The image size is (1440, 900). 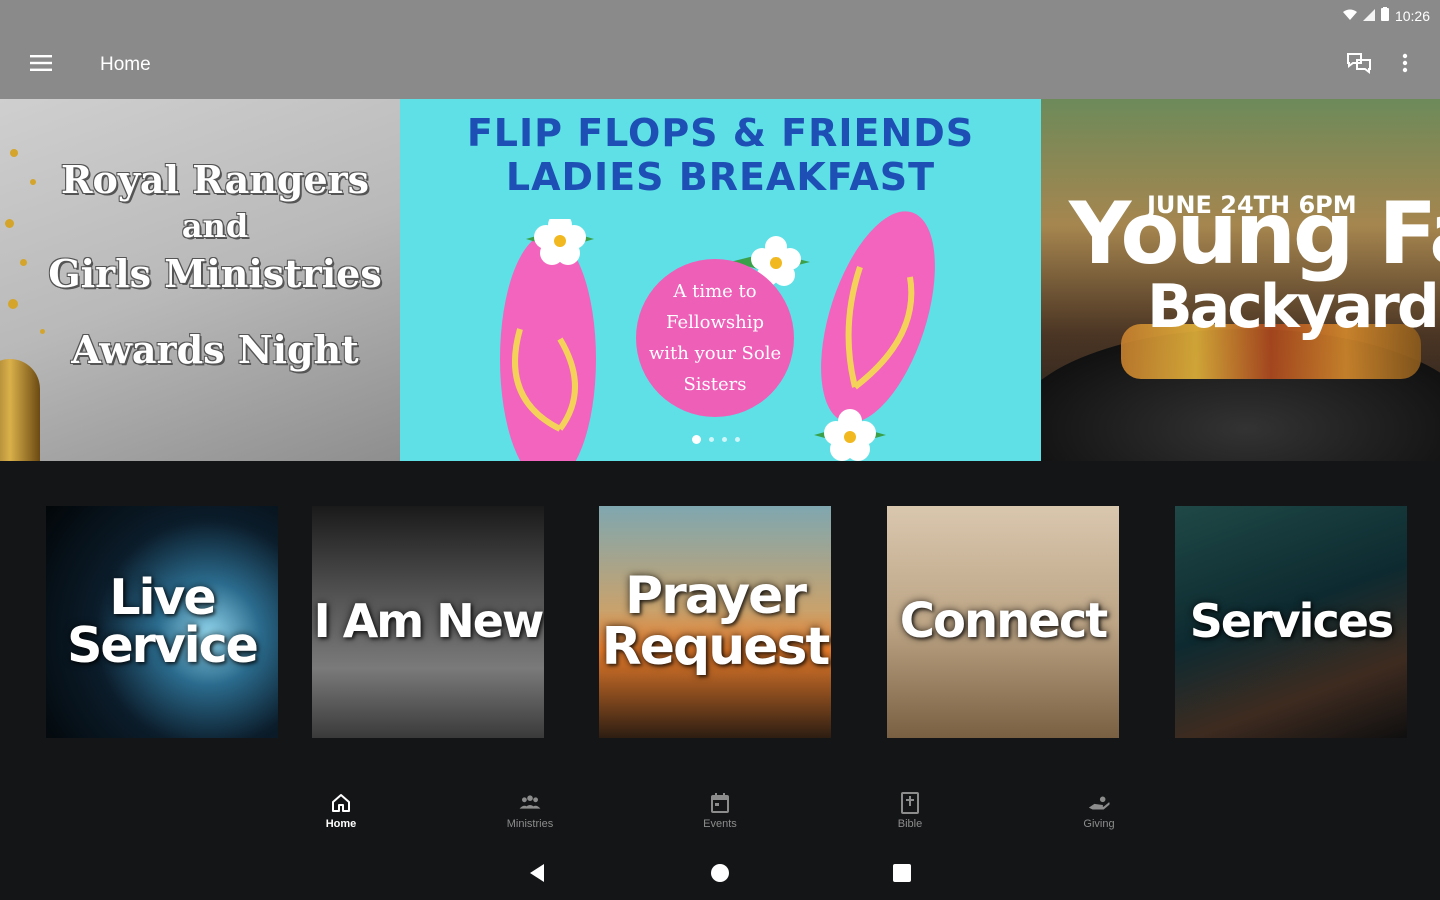 What do you see at coordinates (696, 439) in the screenshot?
I see `pagination-dot-active` at bounding box center [696, 439].